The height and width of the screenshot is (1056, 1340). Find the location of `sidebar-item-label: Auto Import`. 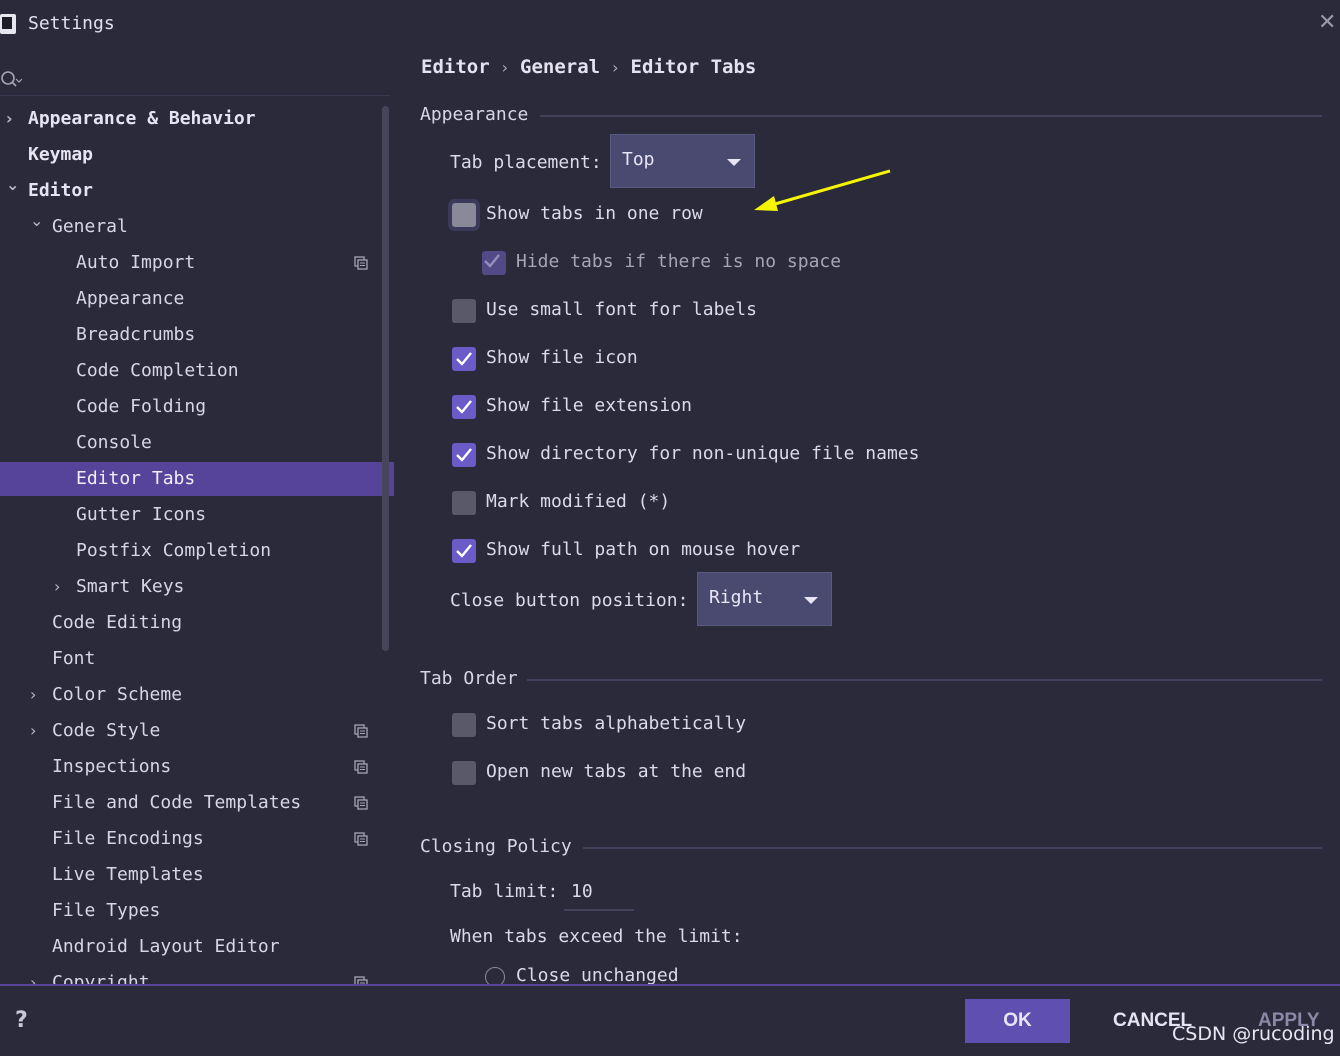

sidebar-item-label: Auto Import is located at coordinates (136, 262).